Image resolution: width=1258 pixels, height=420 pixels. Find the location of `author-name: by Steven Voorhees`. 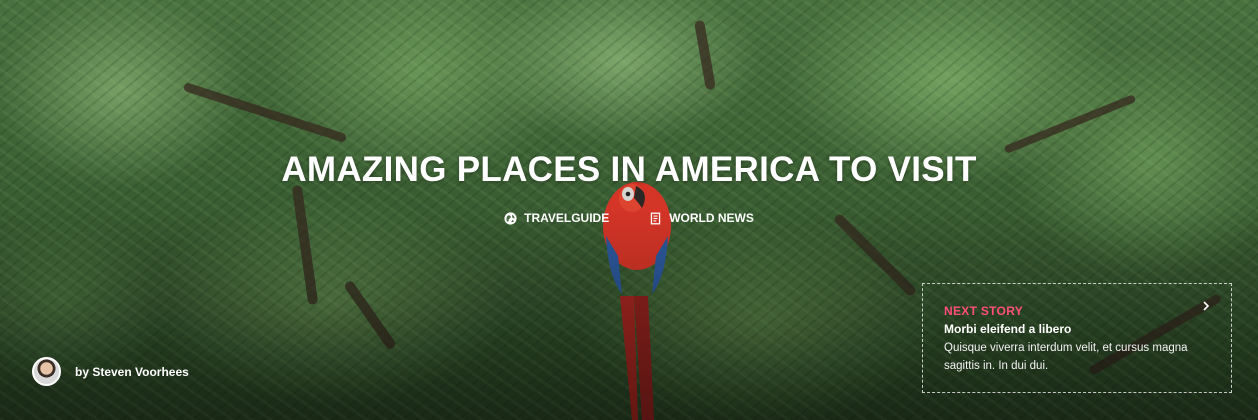

author-name: by Steven Voorhees is located at coordinates (132, 371).